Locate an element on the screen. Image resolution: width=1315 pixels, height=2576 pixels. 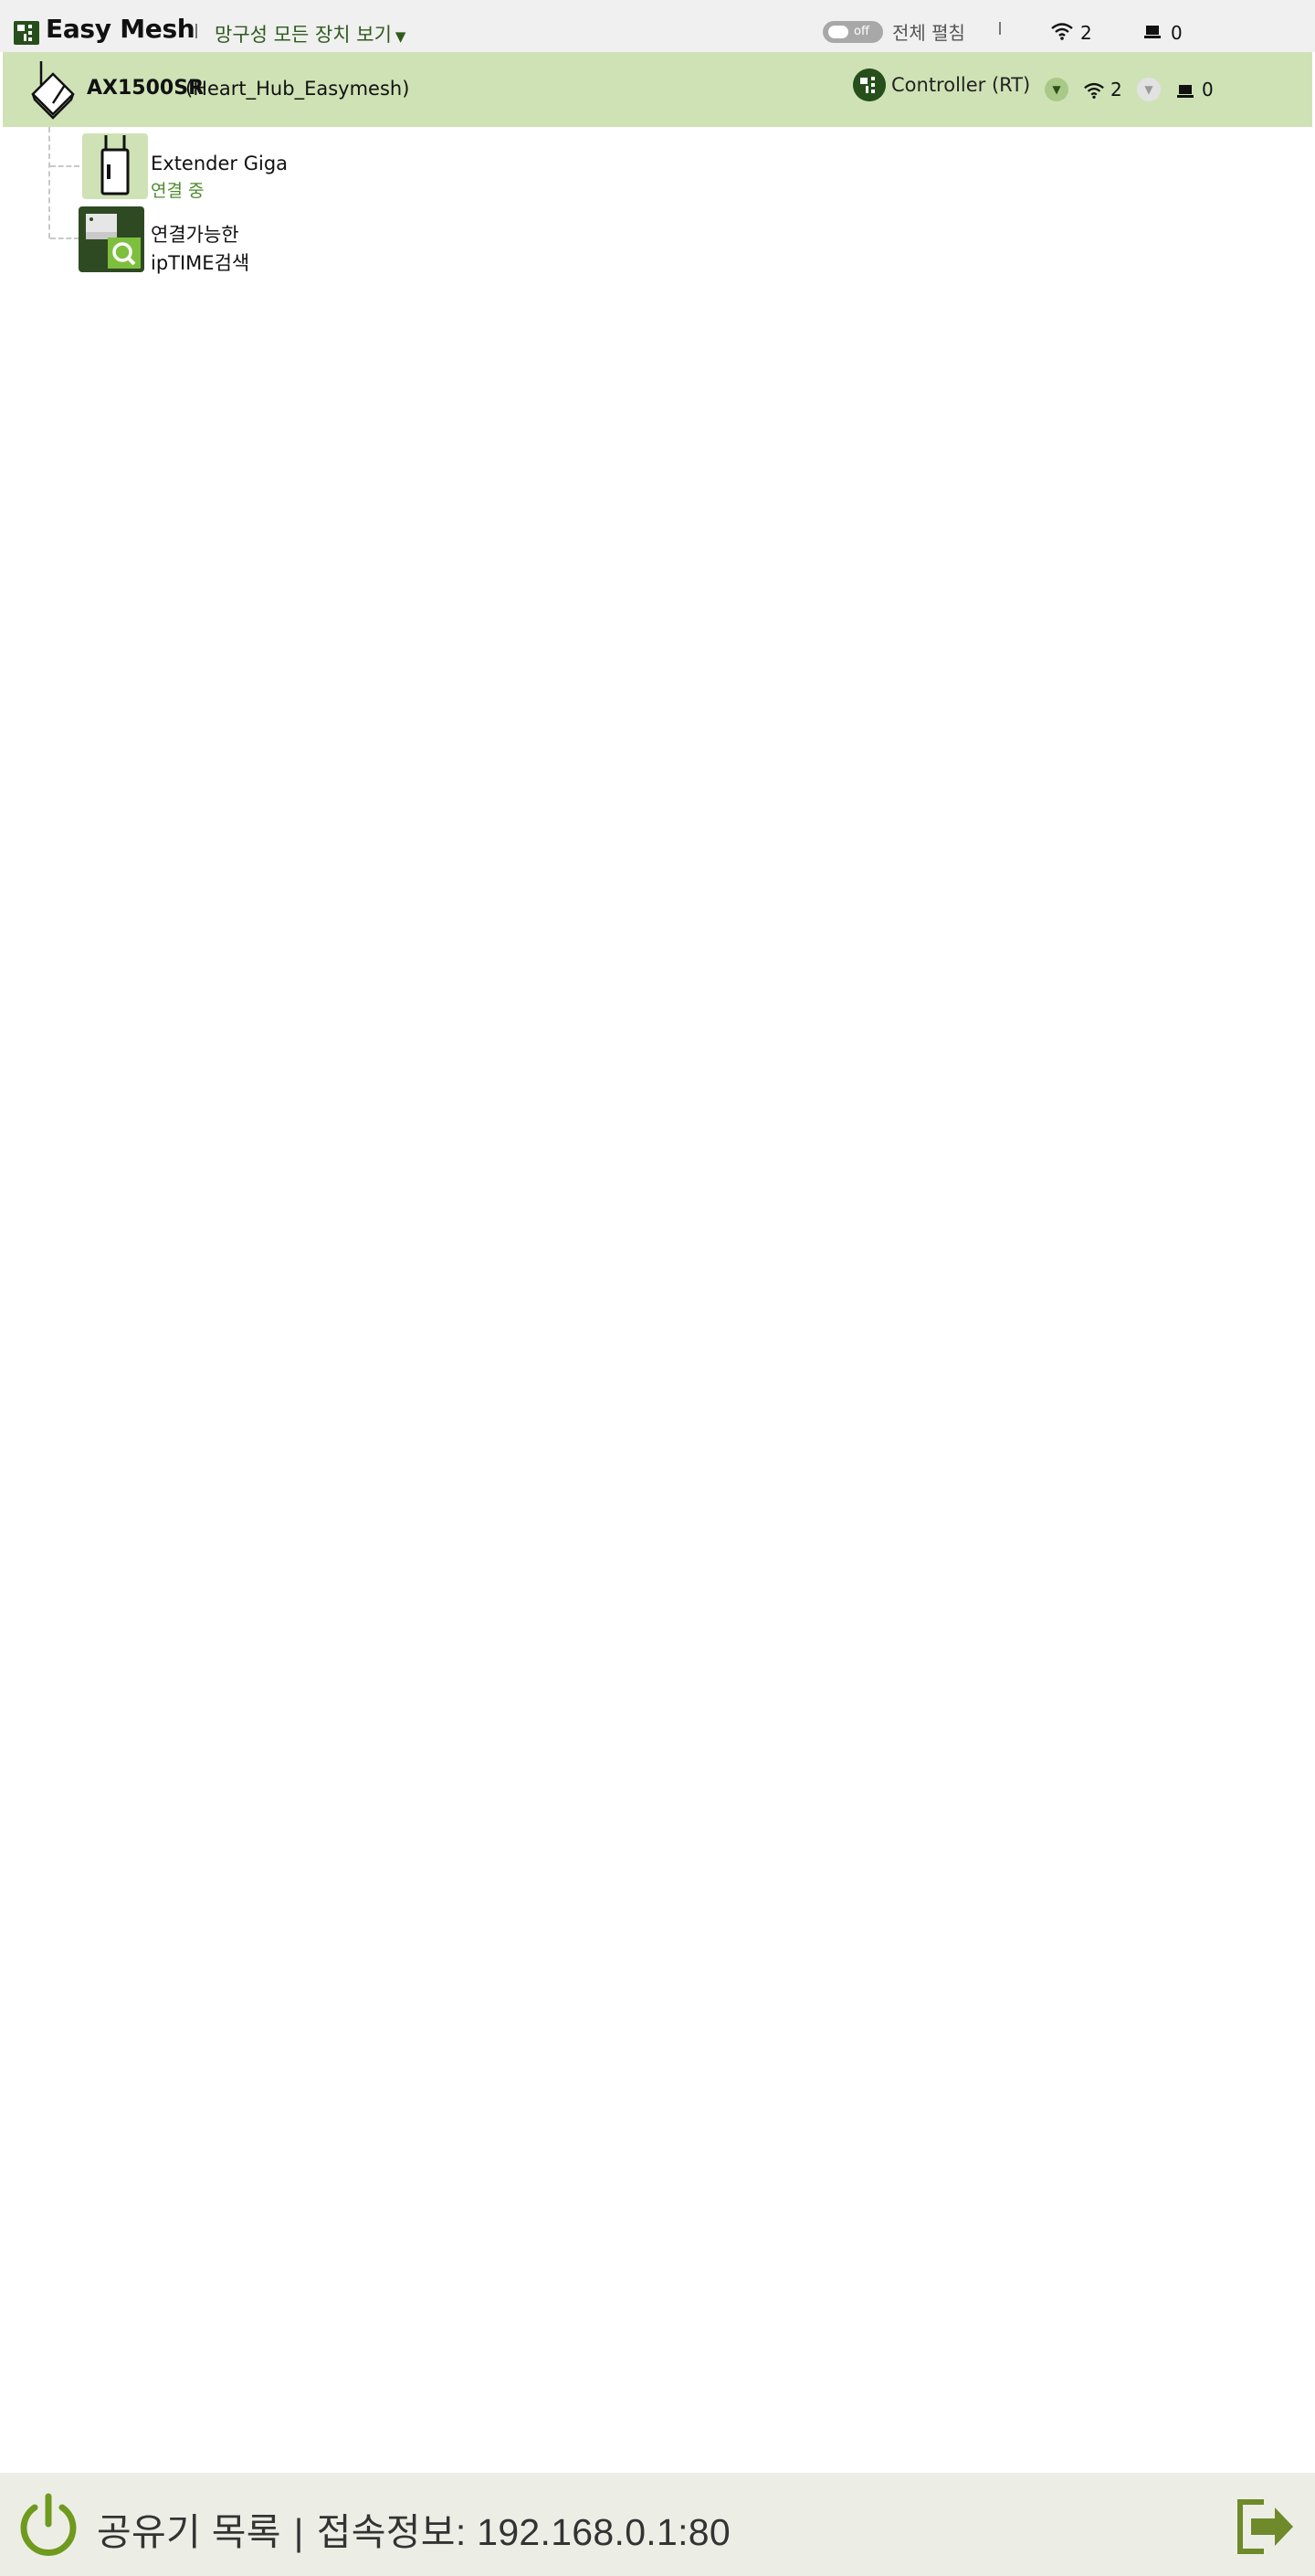
extender-icon is located at coordinates (115, 165).